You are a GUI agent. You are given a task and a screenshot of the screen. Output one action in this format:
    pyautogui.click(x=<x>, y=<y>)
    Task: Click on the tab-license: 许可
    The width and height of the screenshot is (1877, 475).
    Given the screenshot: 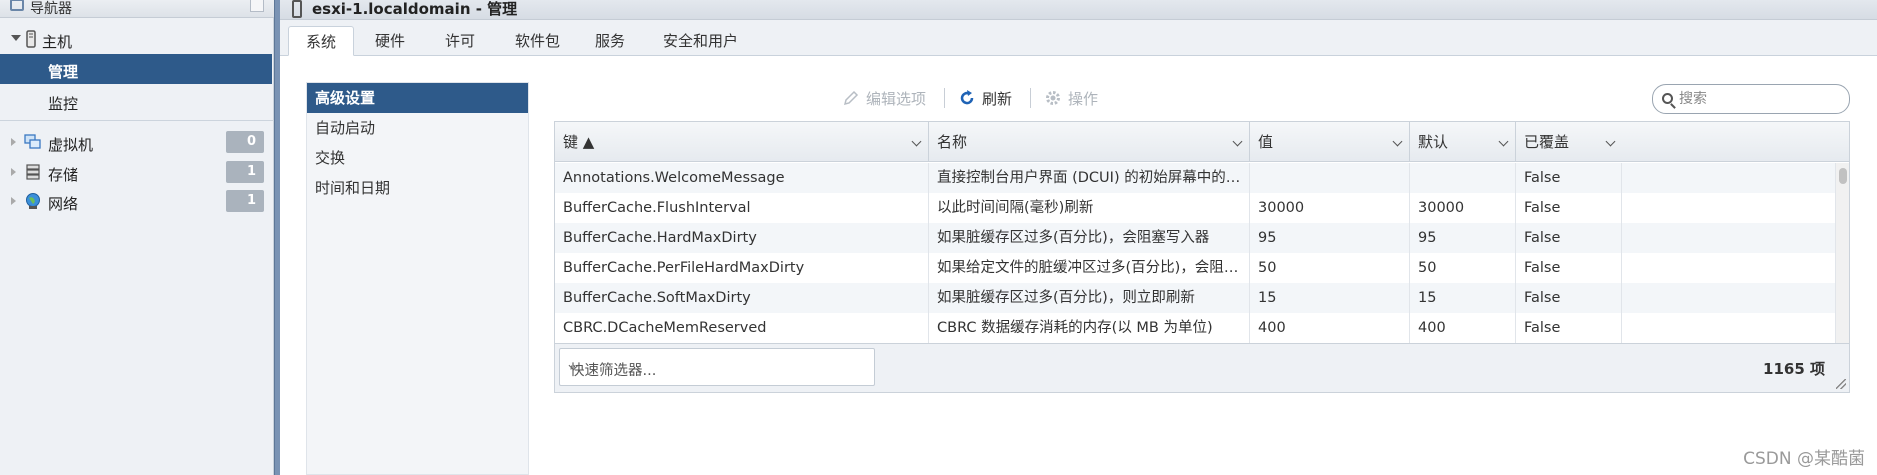 What is the action you would take?
    pyautogui.click(x=460, y=41)
    